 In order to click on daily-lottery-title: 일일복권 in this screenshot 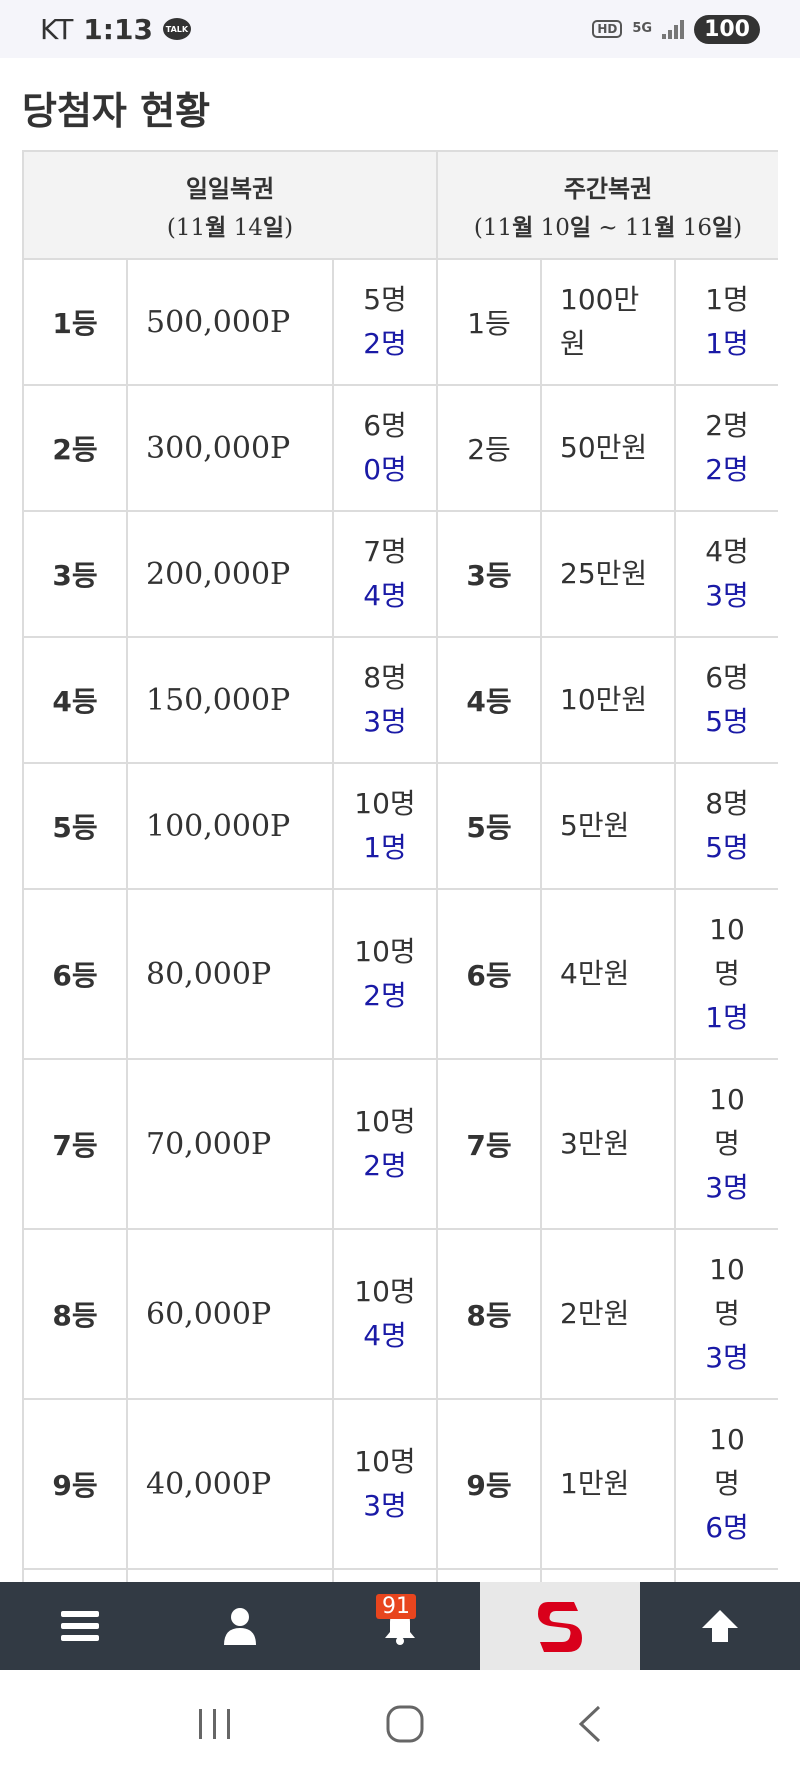, I will do `click(230, 188)`.